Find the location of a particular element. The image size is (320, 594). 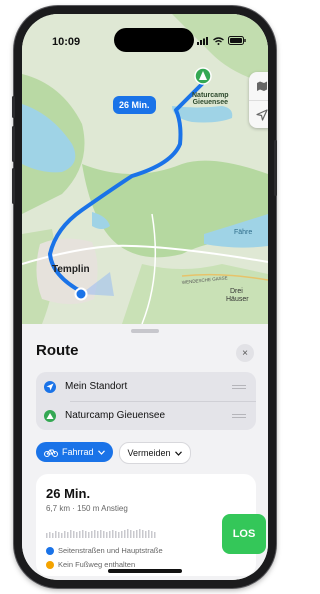

sheet-grabber is located at coordinates (145, 331).